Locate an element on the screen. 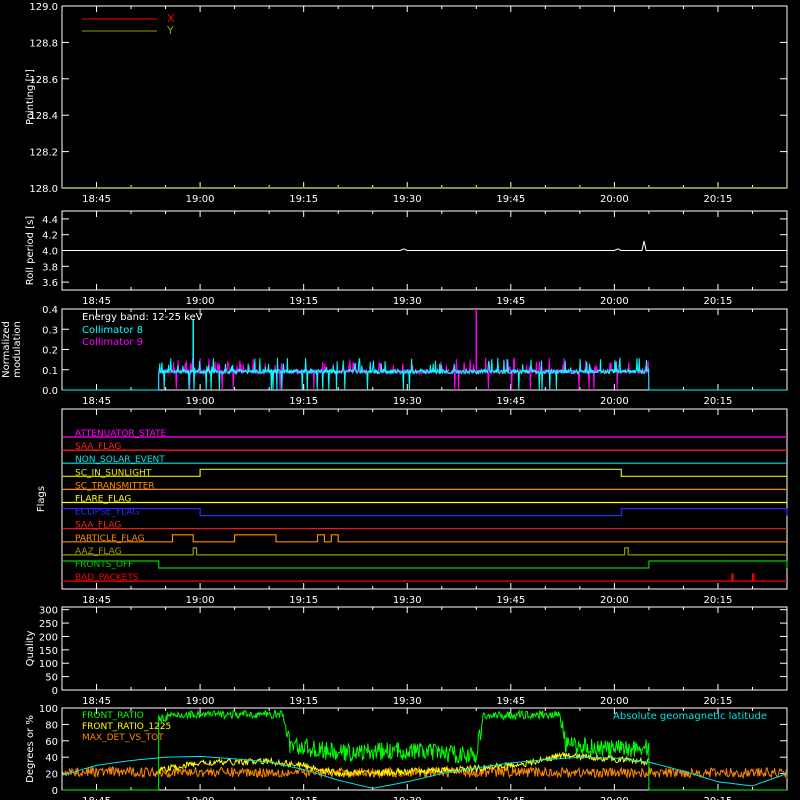 The width and height of the screenshot is (800, 800). y-tick-label: 250 is located at coordinates (48, 624).